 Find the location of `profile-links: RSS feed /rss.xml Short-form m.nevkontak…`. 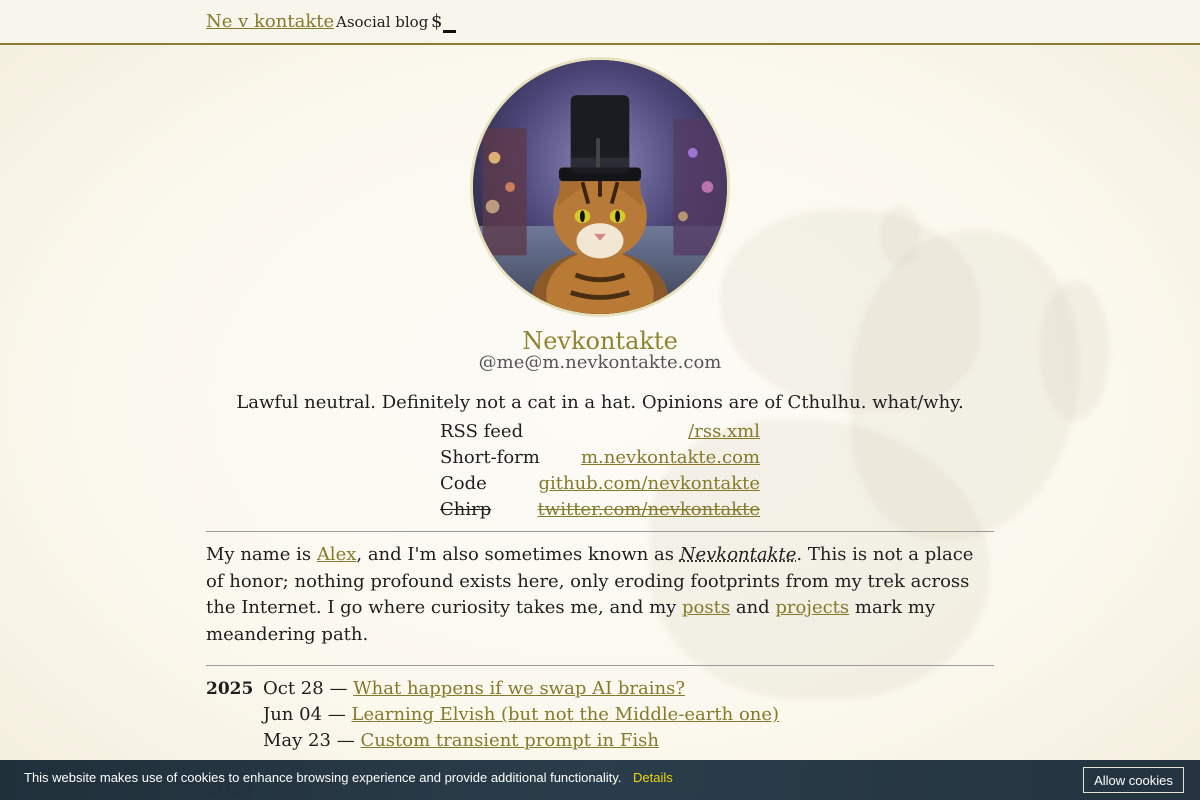

profile-links: RSS feed /rss.xml Short-form m.nevkontak… is located at coordinates (600, 470).